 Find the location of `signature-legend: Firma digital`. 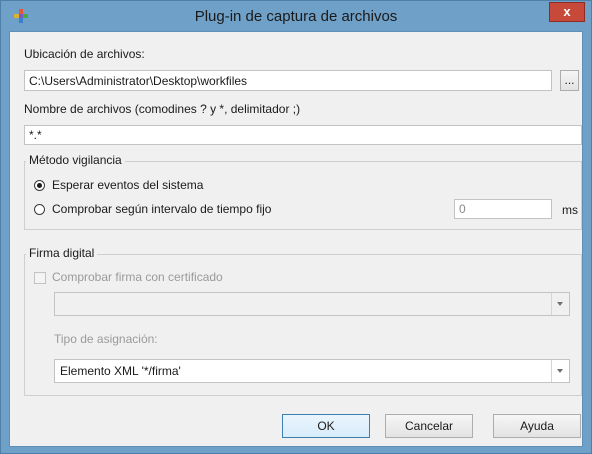

signature-legend: Firma digital is located at coordinates (62, 253).